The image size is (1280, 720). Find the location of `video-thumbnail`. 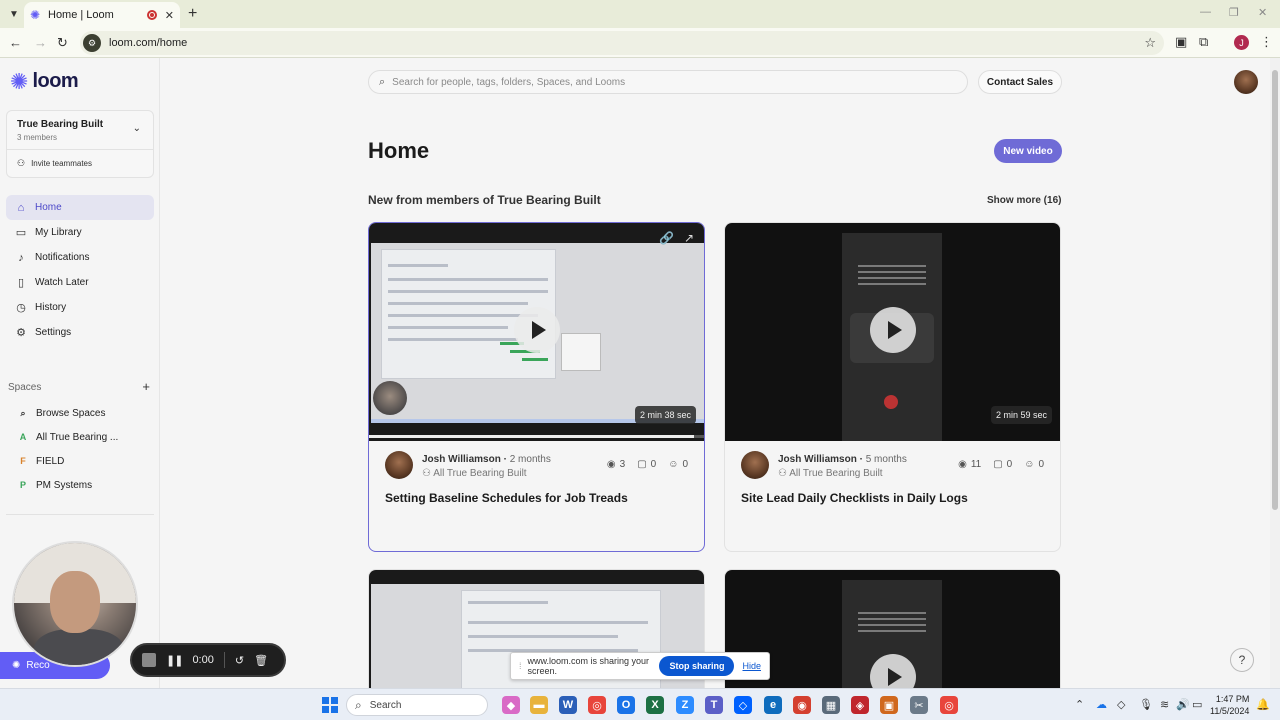

video-thumbnail is located at coordinates (892, 629).